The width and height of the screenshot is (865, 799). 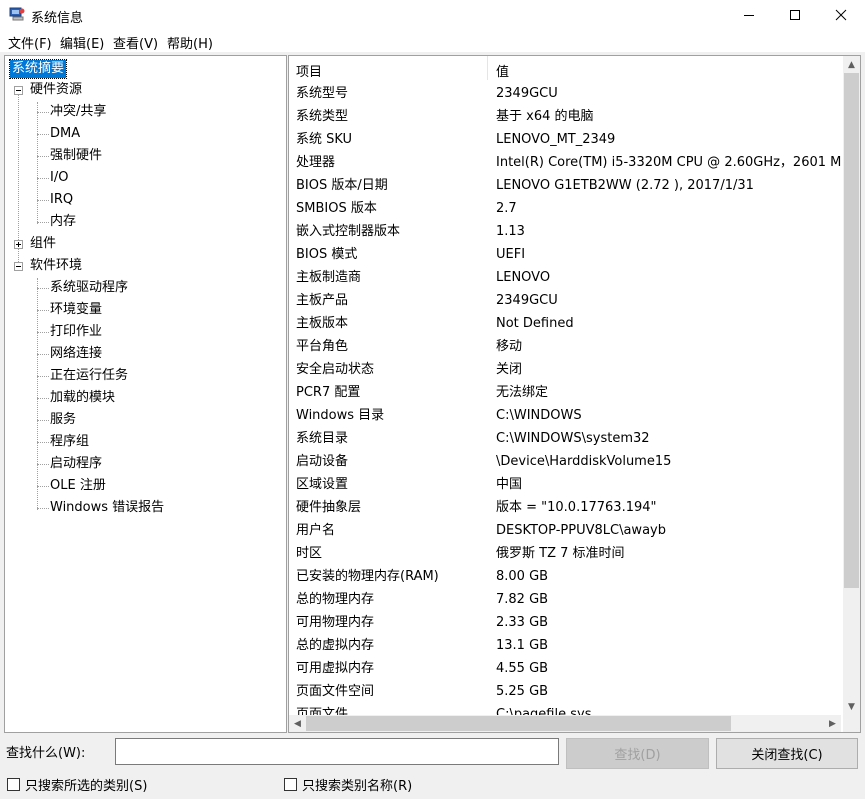 I want to click on row-item-name: 主板制造商, so click(x=329, y=277).